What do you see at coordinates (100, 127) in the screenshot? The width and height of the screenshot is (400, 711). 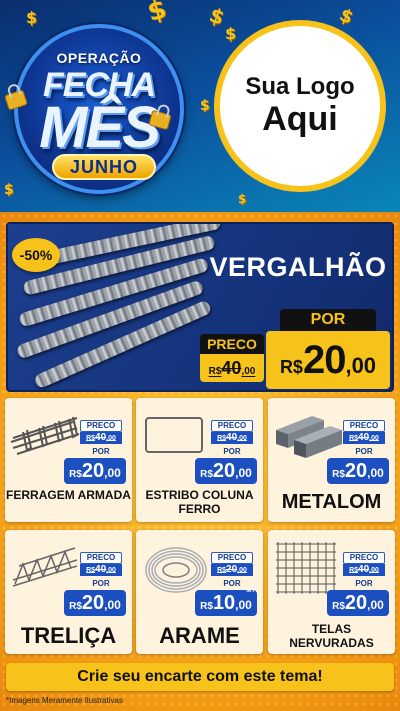 I see `badge-line3: MÊS` at bounding box center [100, 127].